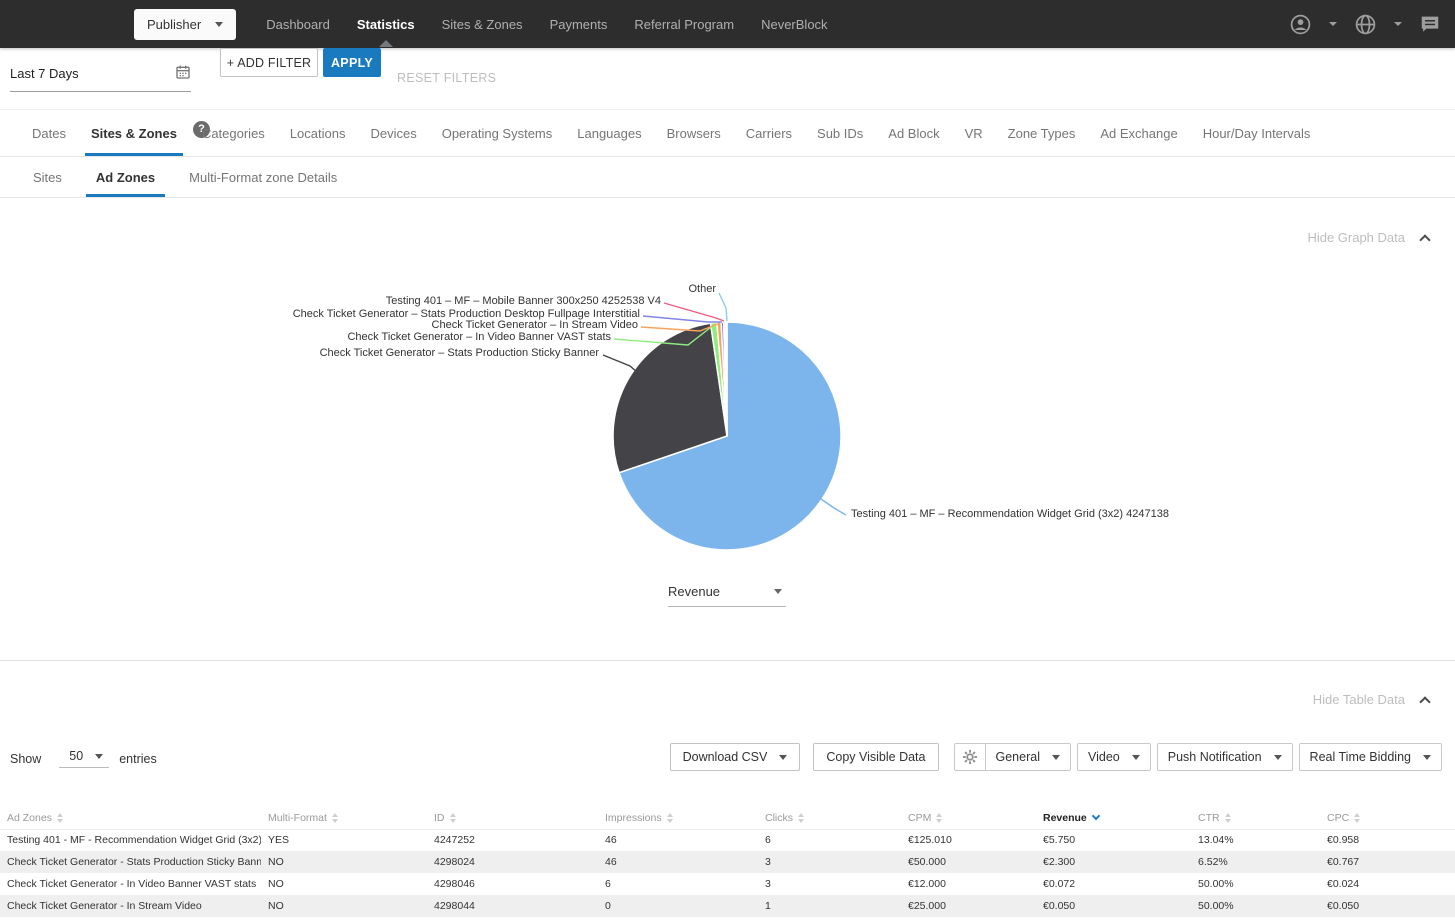 The width and height of the screenshot is (1455, 921). What do you see at coordinates (927, 884) in the screenshot?
I see `cell-cpm: €12.000` at bounding box center [927, 884].